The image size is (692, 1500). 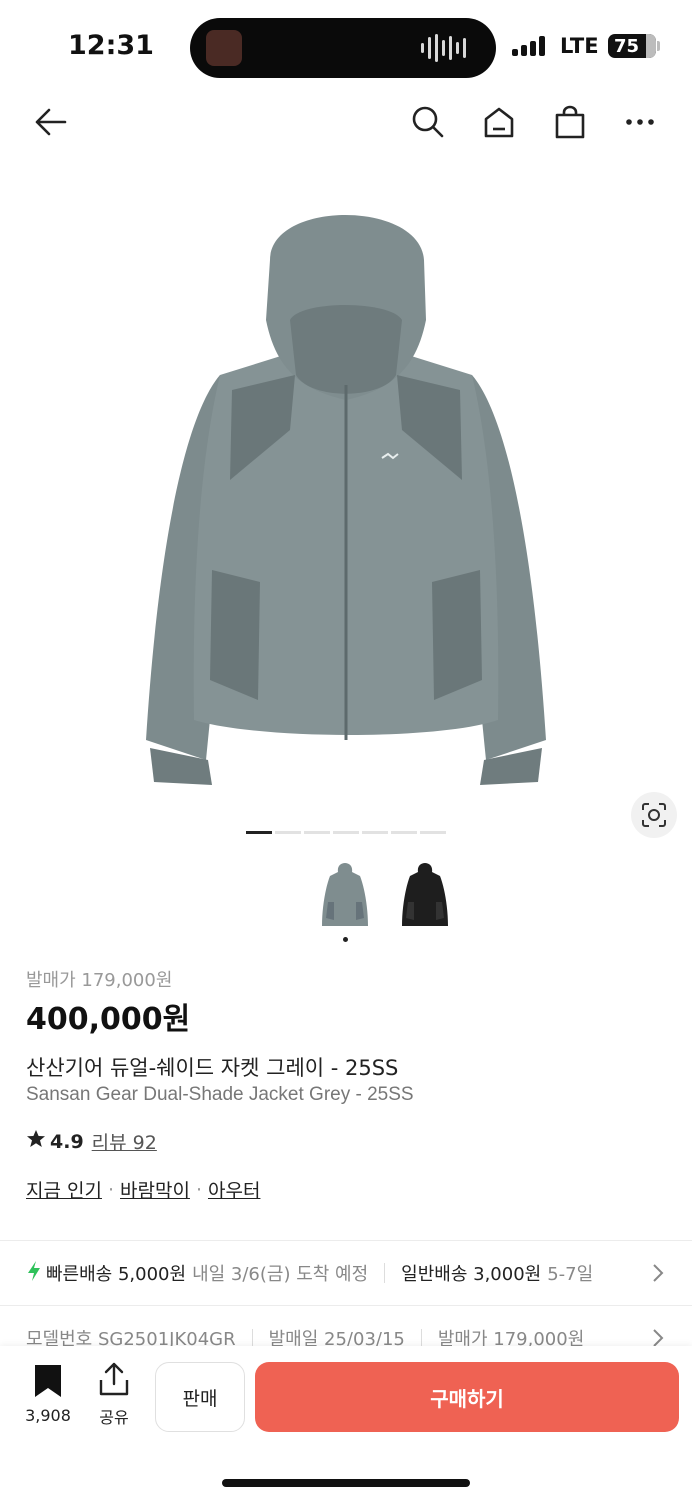 What do you see at coordinates (114, 1381) in the screenshot?
I see `share-icon` at bounding box center [114, 1381].